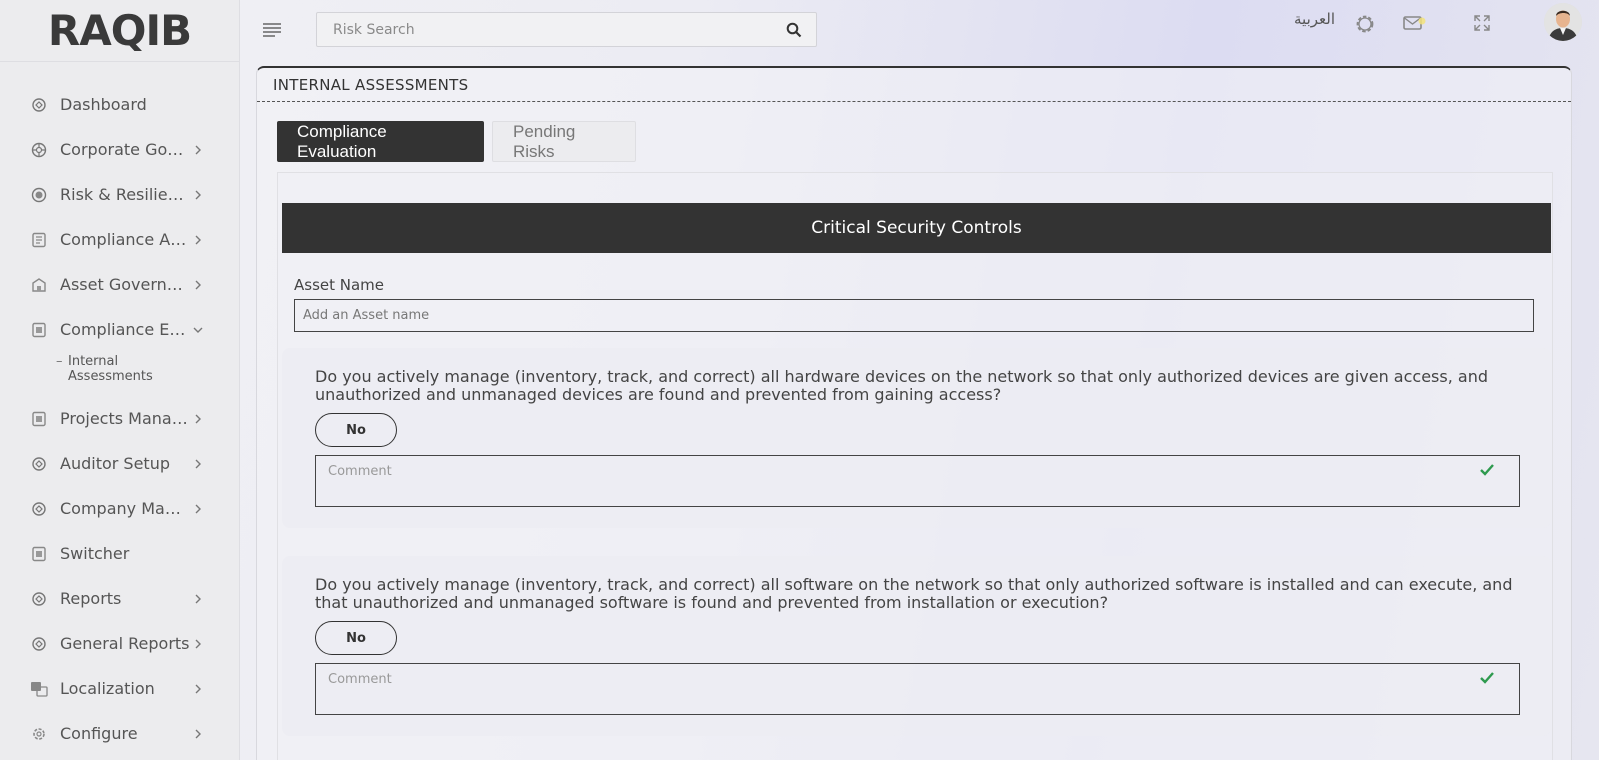 This screenshot has width=1599, height=760. What do you see at coordinates (125, 239) in the screenshot?
I see `sidebar-item-label: Compliance Assessment` at bounding box center [125, 239].